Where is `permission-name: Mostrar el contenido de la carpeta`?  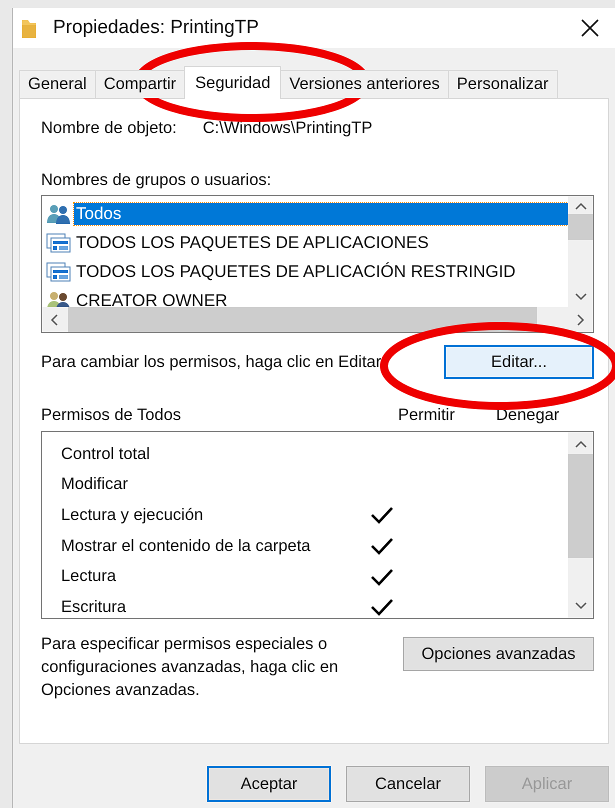
permission-name: Mostrar el contenido de la carpeta is located at coordinates (186, 546).